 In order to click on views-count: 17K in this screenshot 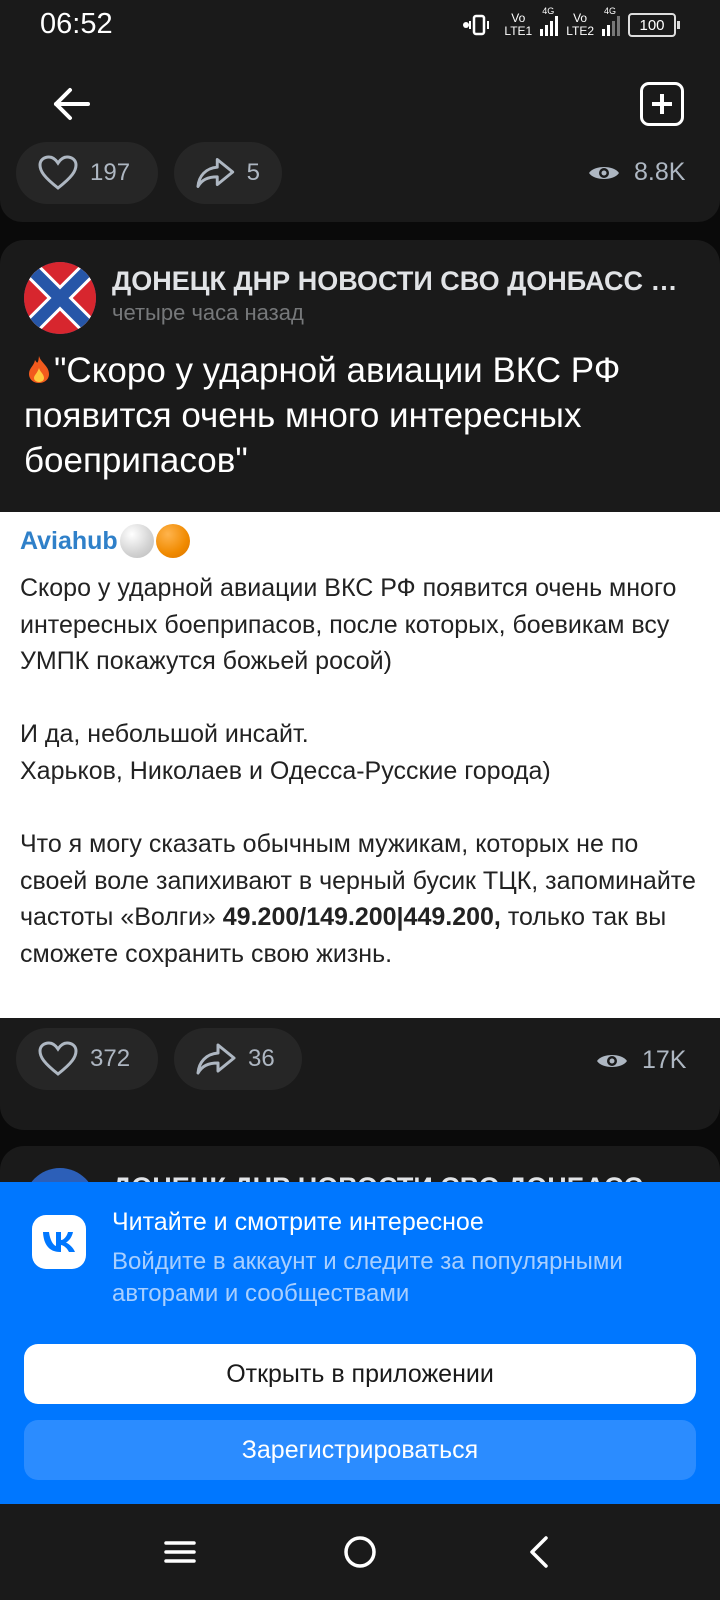, I will do `click(664, 1060)`.